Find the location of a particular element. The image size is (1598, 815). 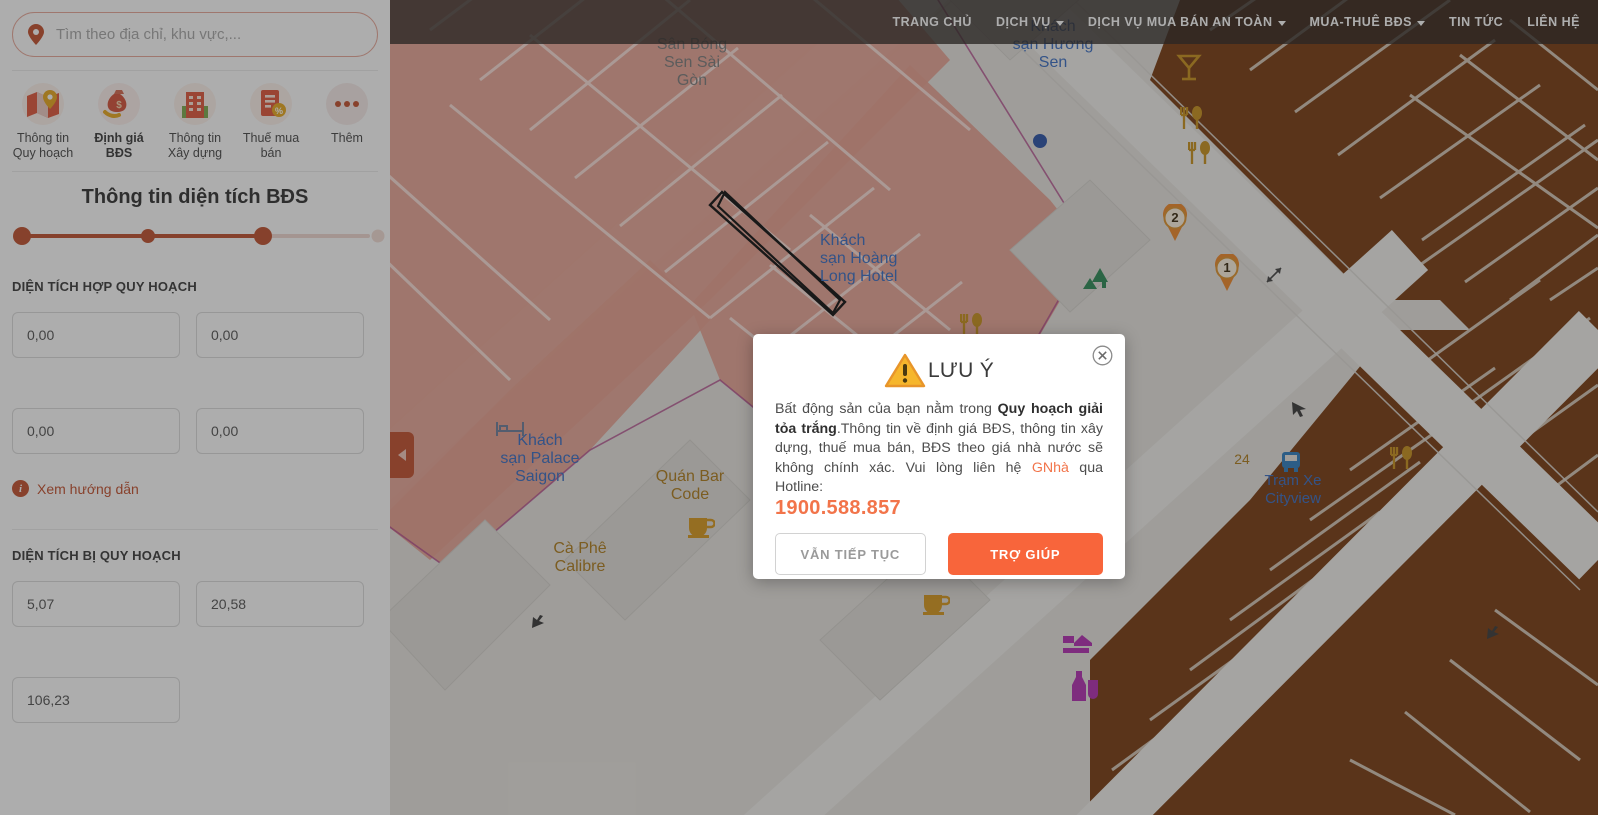

planning-affected-fields: 5,07 20,58 106,23 is located at coordinates (195, 652).